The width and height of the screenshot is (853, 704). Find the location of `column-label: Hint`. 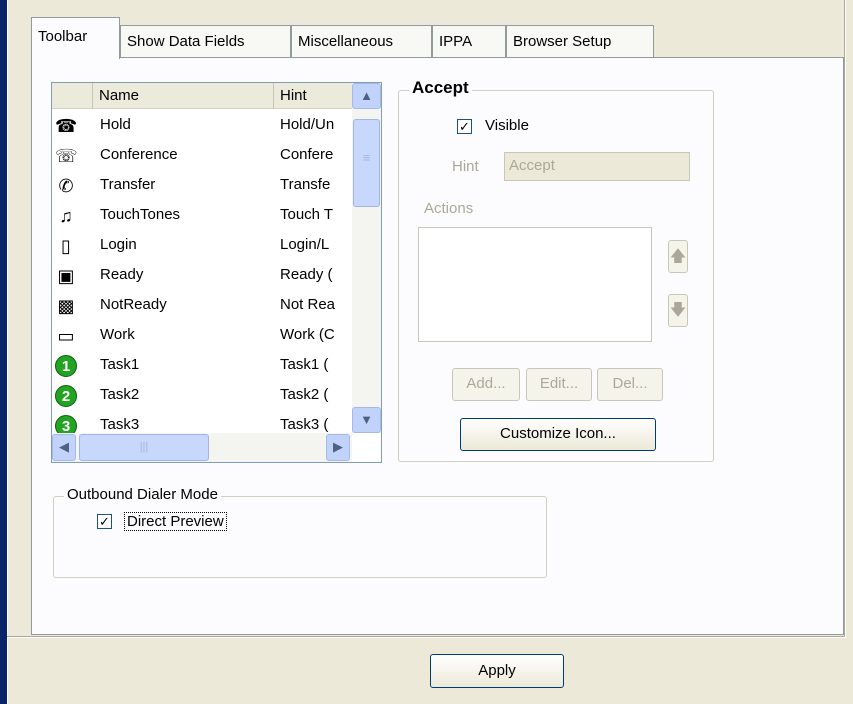

column-label: Hint is located at coordinates (293, 95).